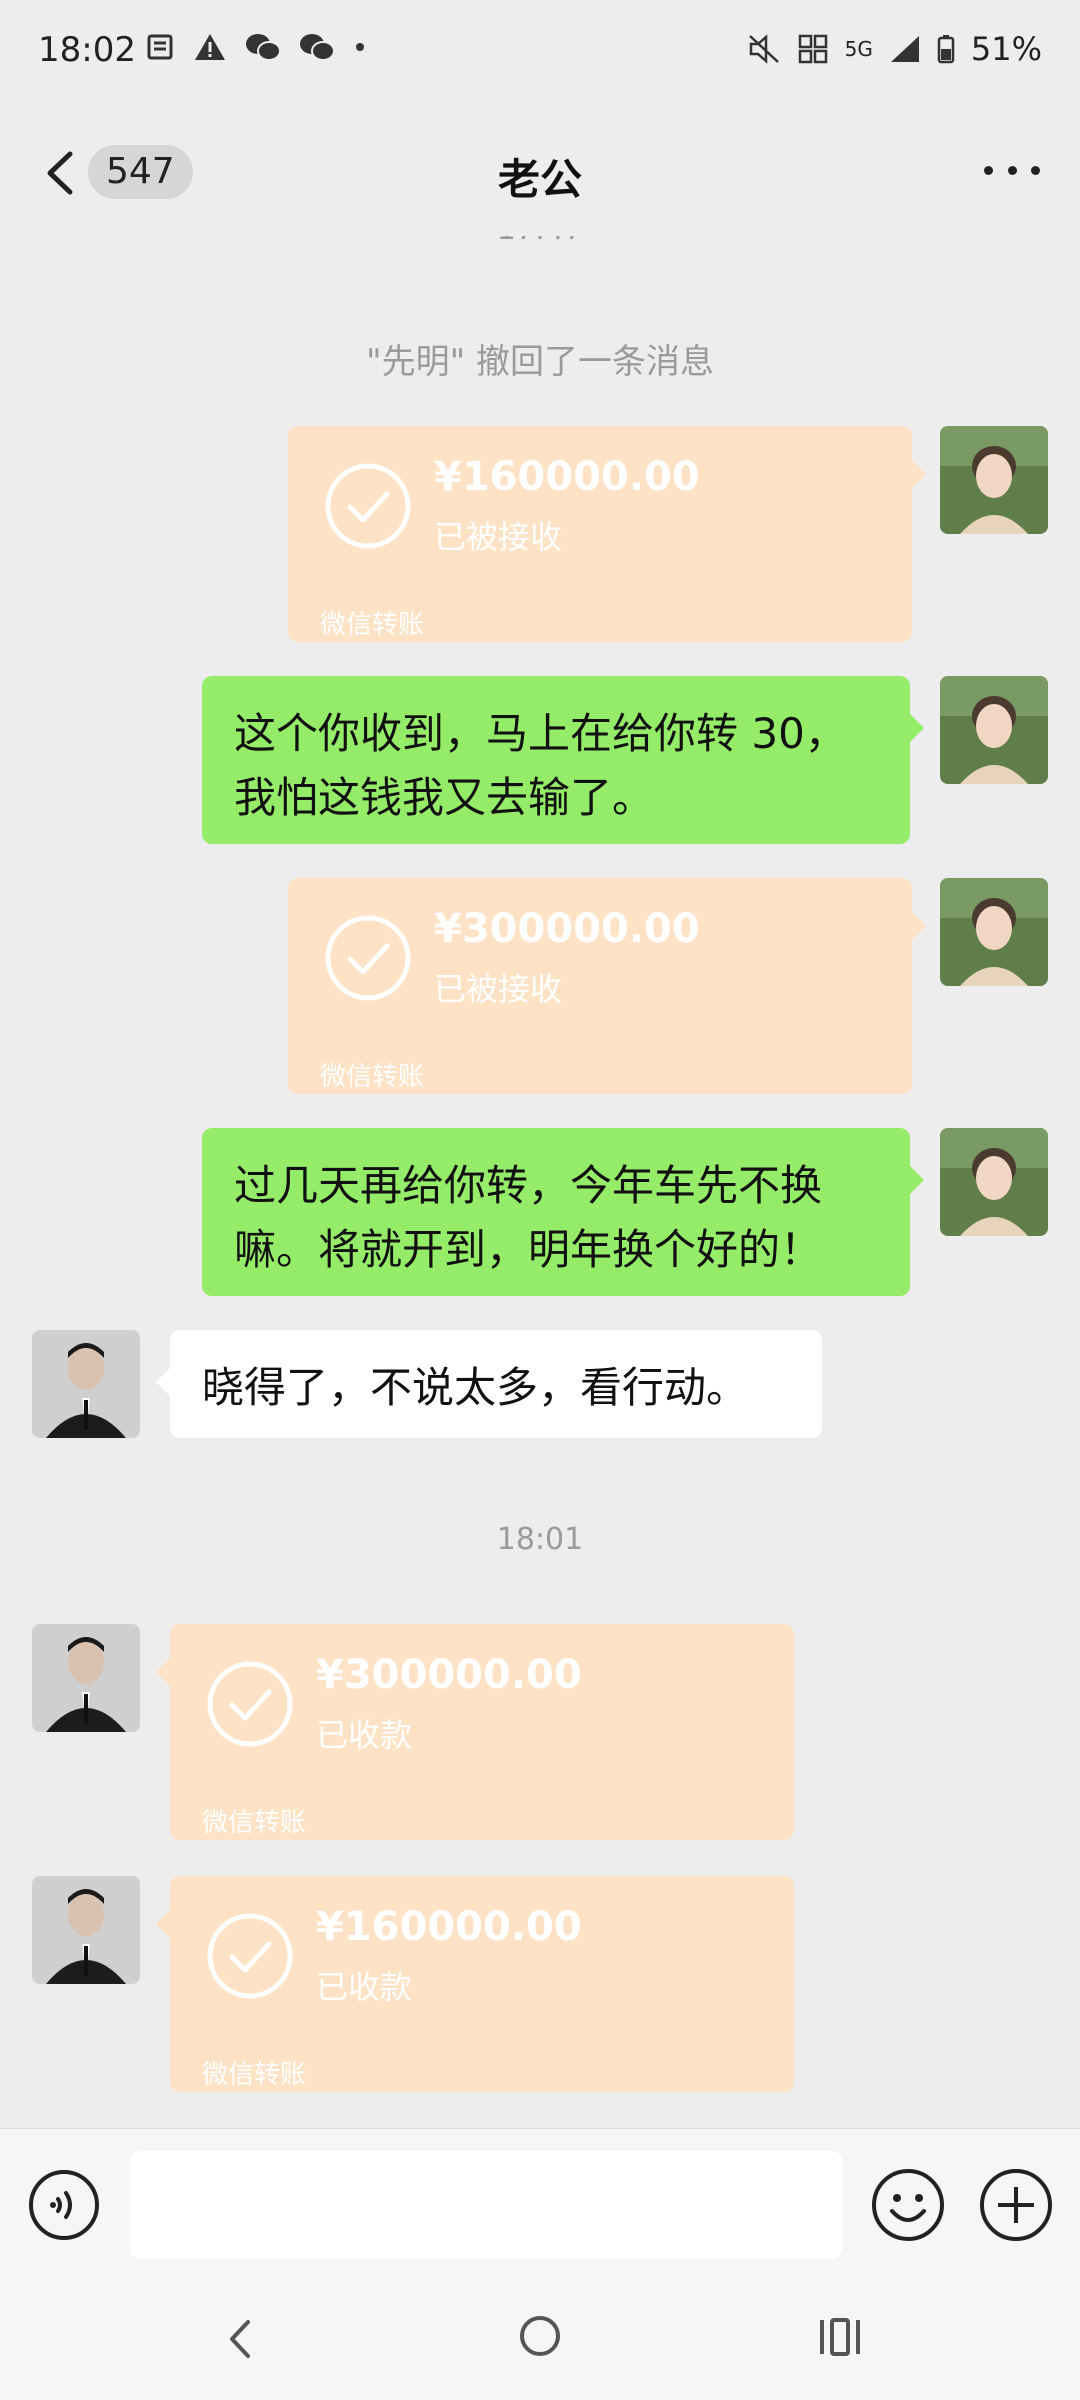  I want to click on status-right-icons: 5G 51%, so click(894, 49).